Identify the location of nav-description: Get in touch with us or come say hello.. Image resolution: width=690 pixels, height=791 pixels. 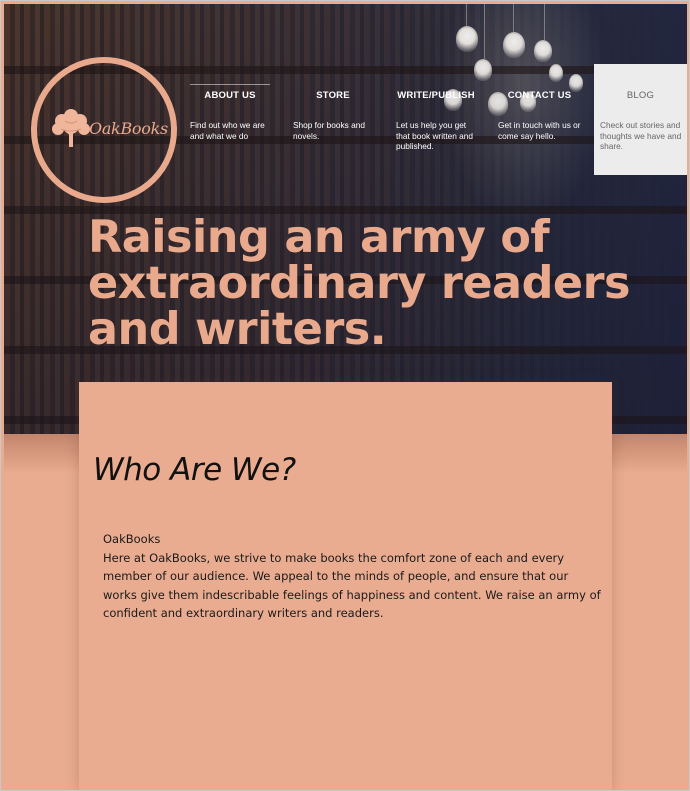
(539, 130).